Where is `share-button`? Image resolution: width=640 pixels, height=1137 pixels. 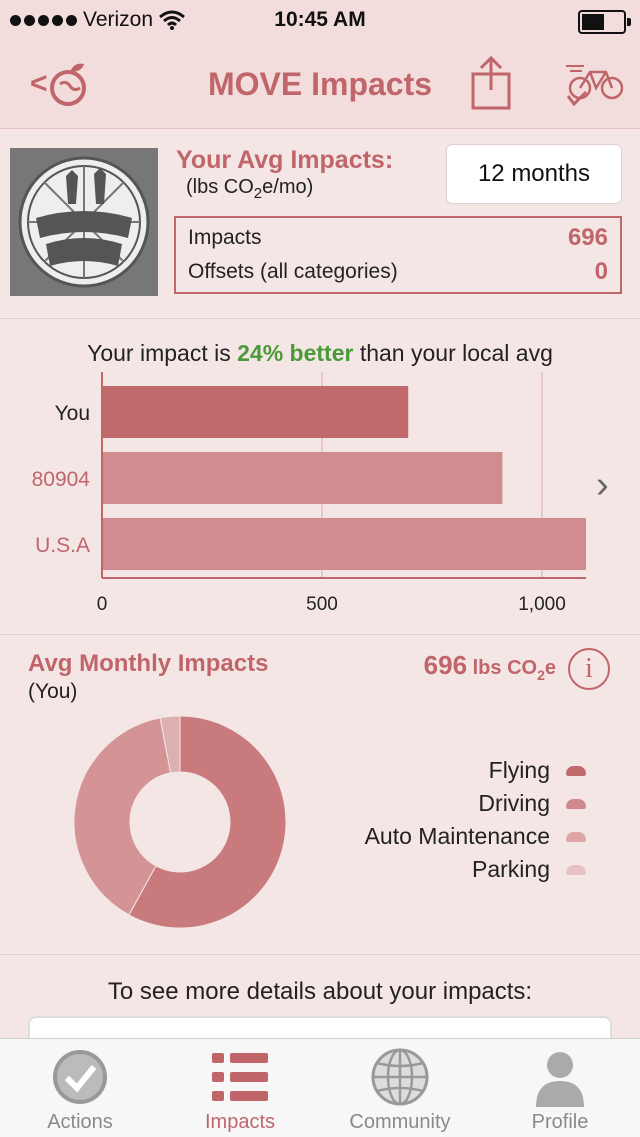
share-button is located at coordinates (491, 86).